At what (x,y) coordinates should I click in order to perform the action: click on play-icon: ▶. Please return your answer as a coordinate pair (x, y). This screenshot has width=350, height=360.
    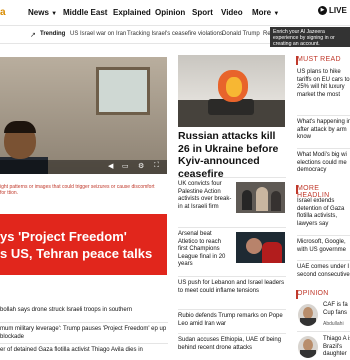
    Looking at the image, I should click on (322, 11).